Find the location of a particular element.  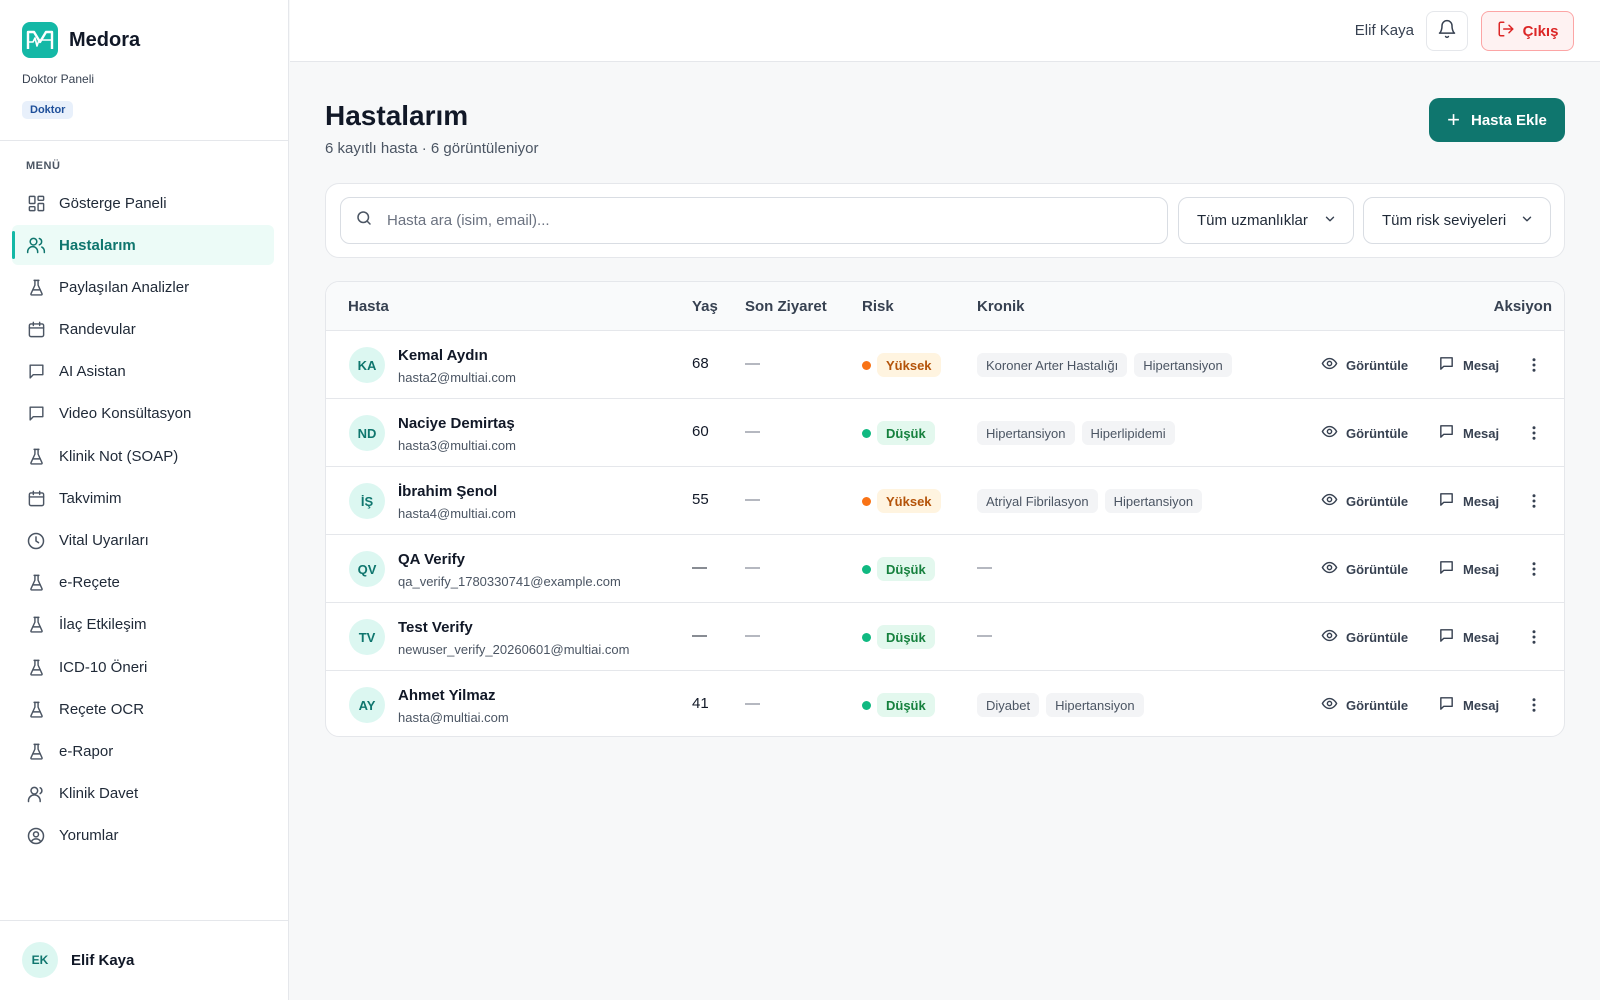

patient-name: QA Verify is located at coordinates (431, 559).